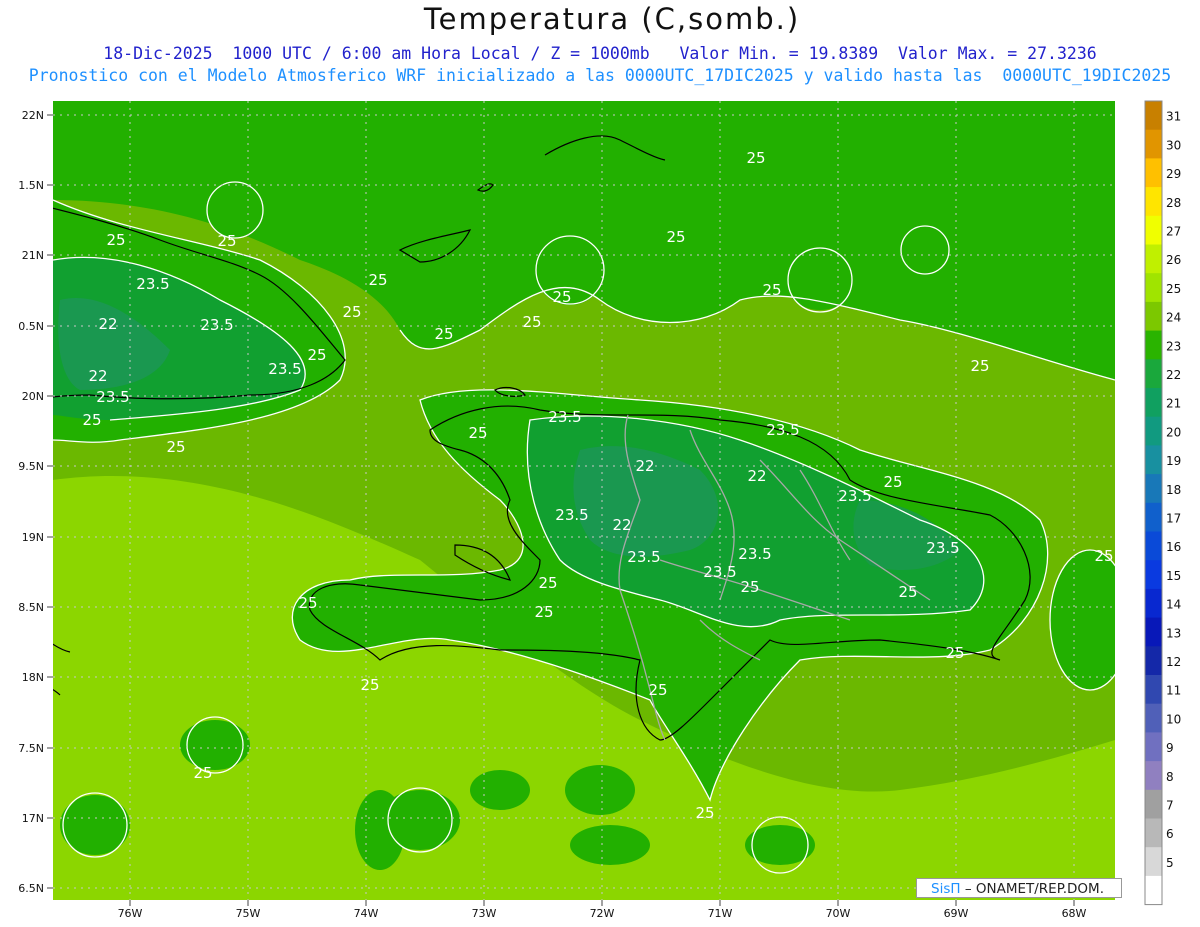 This screenshot has width=1200, height=927. I want to click on longitude-axis: 76W 75W 74W 73W 72W 71W 70W 69W 68W, so click(602, 910).